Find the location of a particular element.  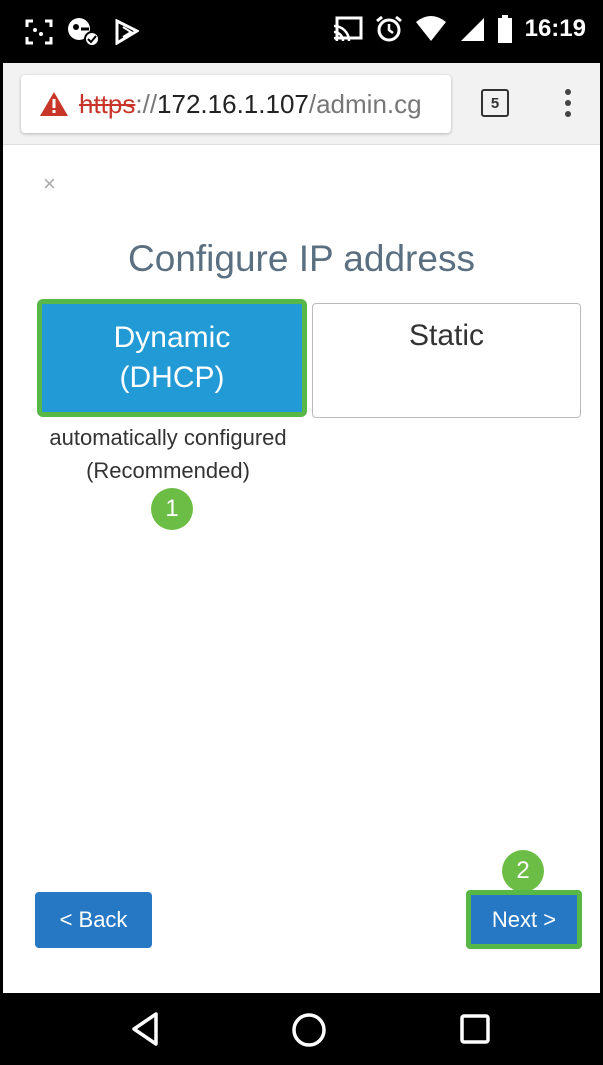

browser-menu-button is located at coordinates (568, 103).